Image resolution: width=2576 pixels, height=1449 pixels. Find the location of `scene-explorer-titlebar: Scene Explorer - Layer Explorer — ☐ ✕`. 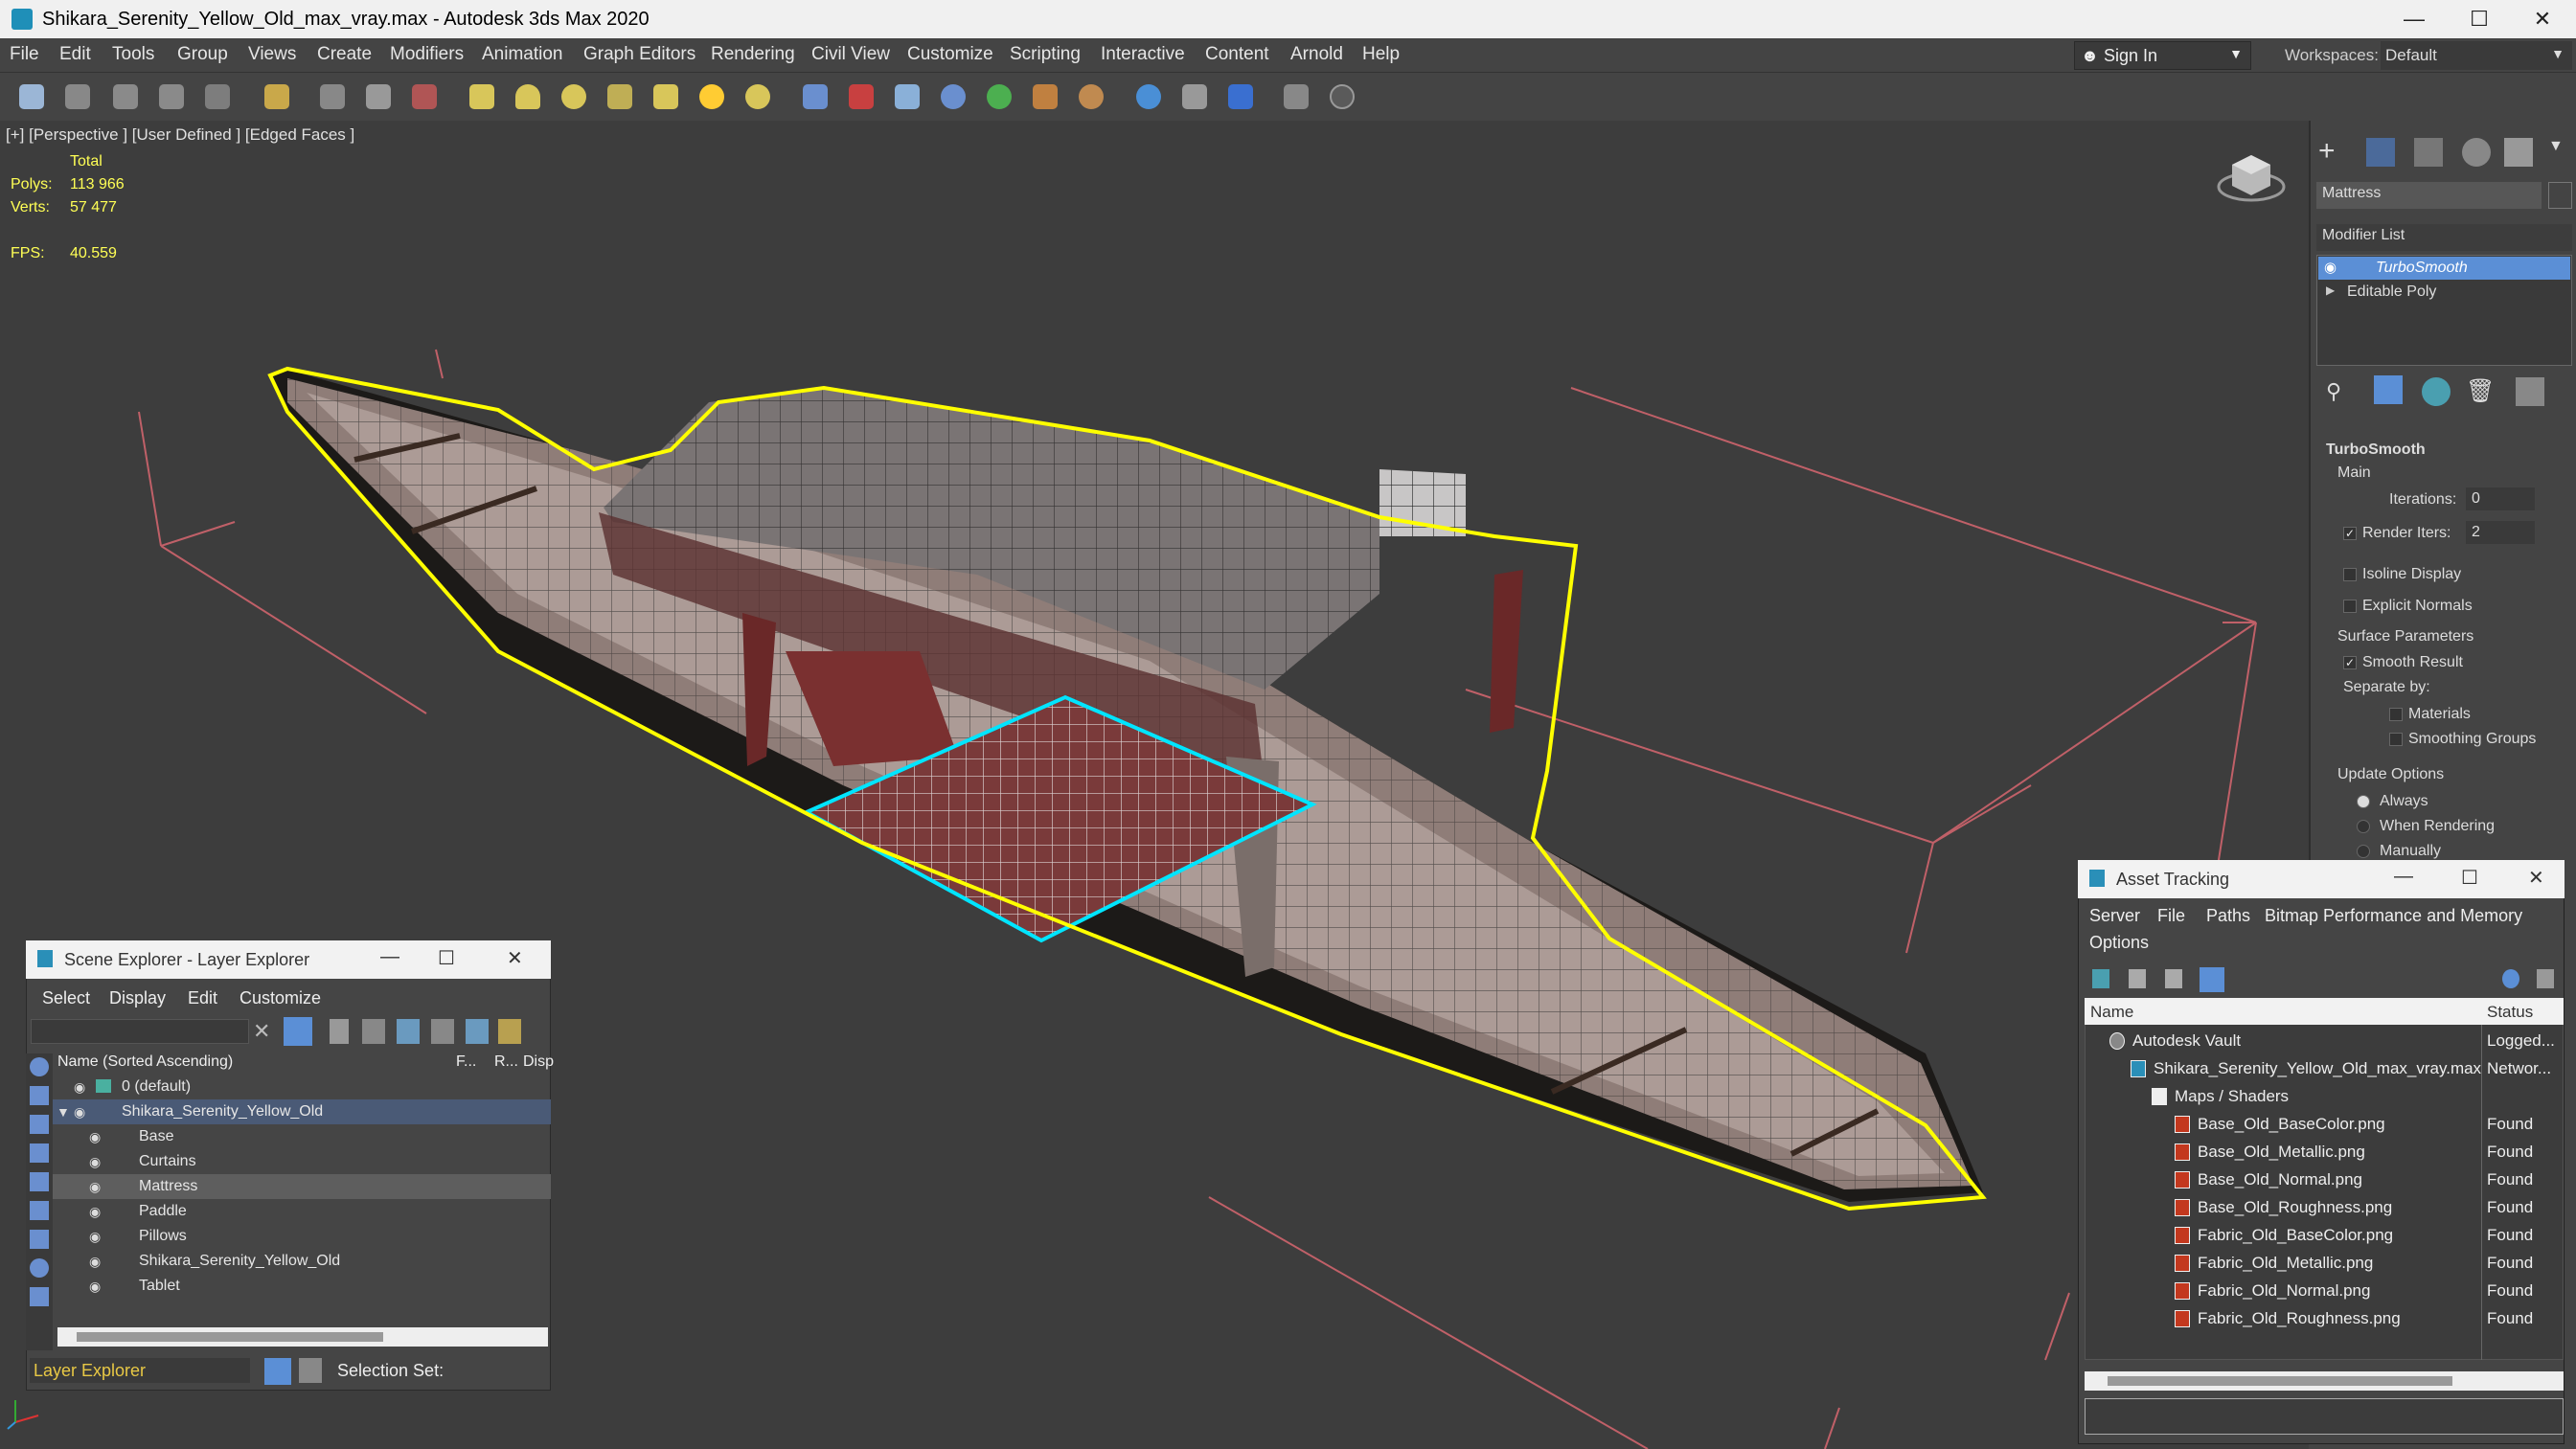

scene-explorer-titlebar: Scene Explorer - Layer Explorer — ☐ ✕ is located at coordinates (288, 959).